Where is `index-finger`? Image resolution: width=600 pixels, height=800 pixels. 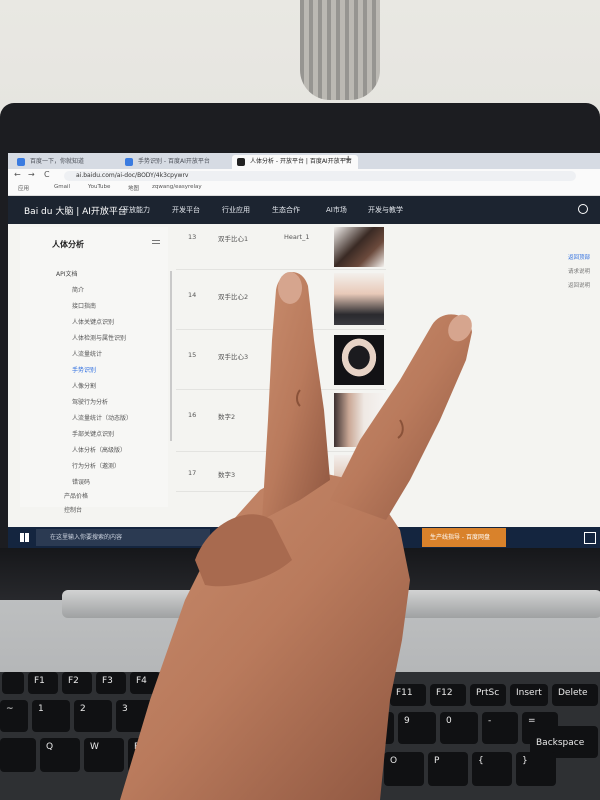 index-finger is located at coordinates (296, 396).